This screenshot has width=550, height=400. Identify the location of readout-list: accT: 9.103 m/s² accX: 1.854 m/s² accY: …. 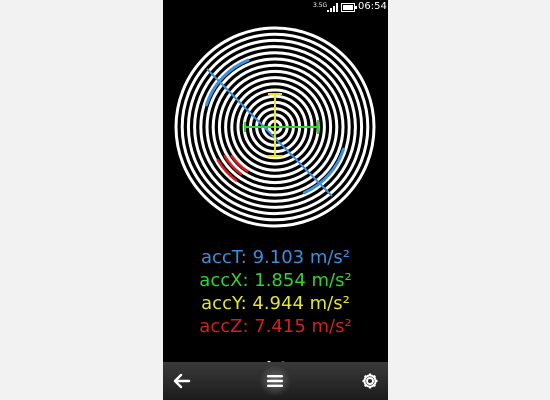
(275, 292).